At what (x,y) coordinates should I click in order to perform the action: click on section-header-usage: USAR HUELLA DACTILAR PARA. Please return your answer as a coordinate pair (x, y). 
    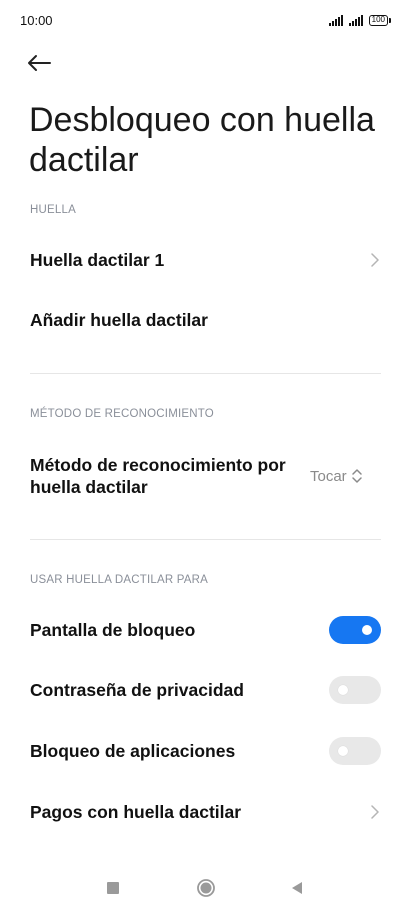
    Looking at the image, I should click on (119, 580).